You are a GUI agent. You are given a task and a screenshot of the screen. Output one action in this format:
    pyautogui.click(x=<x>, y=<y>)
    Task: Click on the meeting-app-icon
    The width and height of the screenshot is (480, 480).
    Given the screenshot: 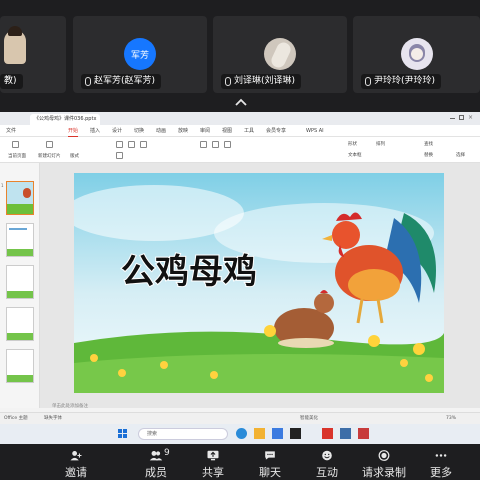 What is the action you would take?
    pyautogui.click(x=277, y=433)
    